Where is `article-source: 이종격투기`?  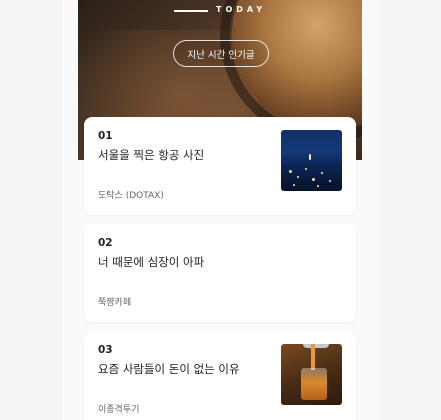 article-source: 이종격투기 is located at coordinates (119, 410).